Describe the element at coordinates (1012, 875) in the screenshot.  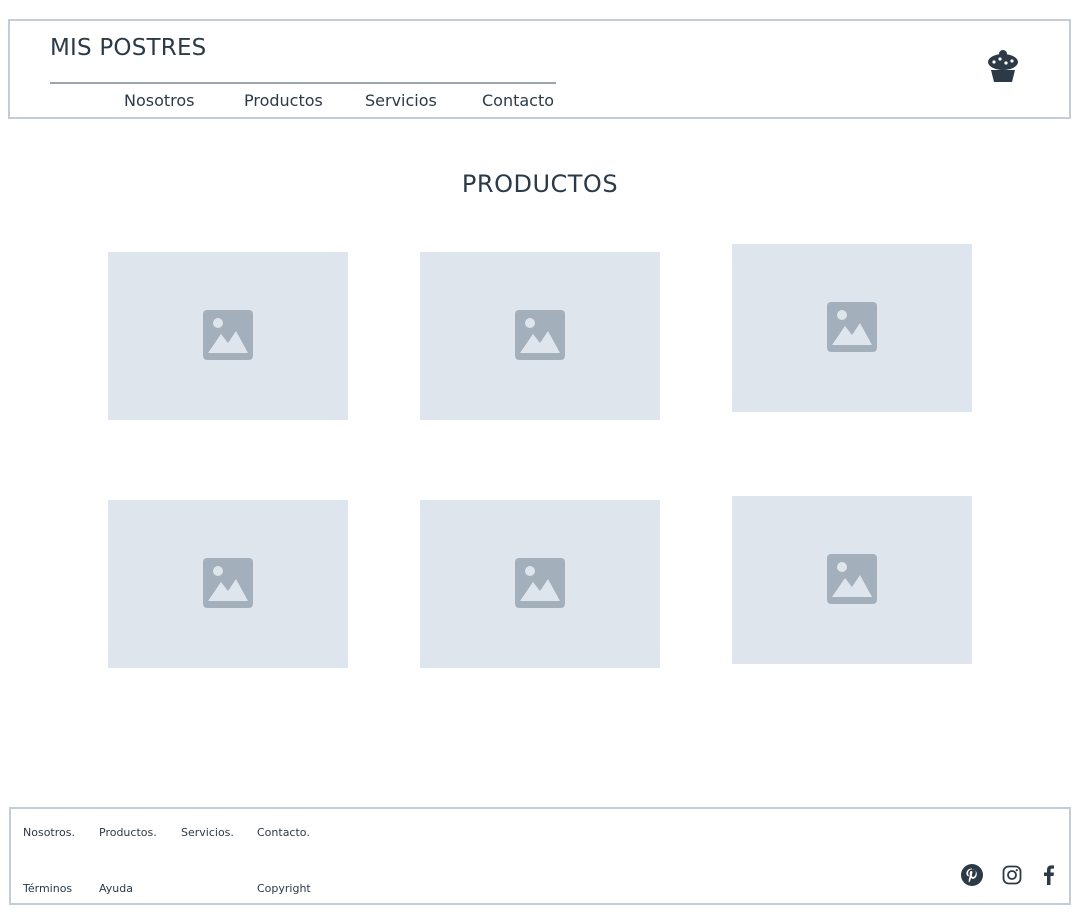
I see `instagram-icon` at that location.